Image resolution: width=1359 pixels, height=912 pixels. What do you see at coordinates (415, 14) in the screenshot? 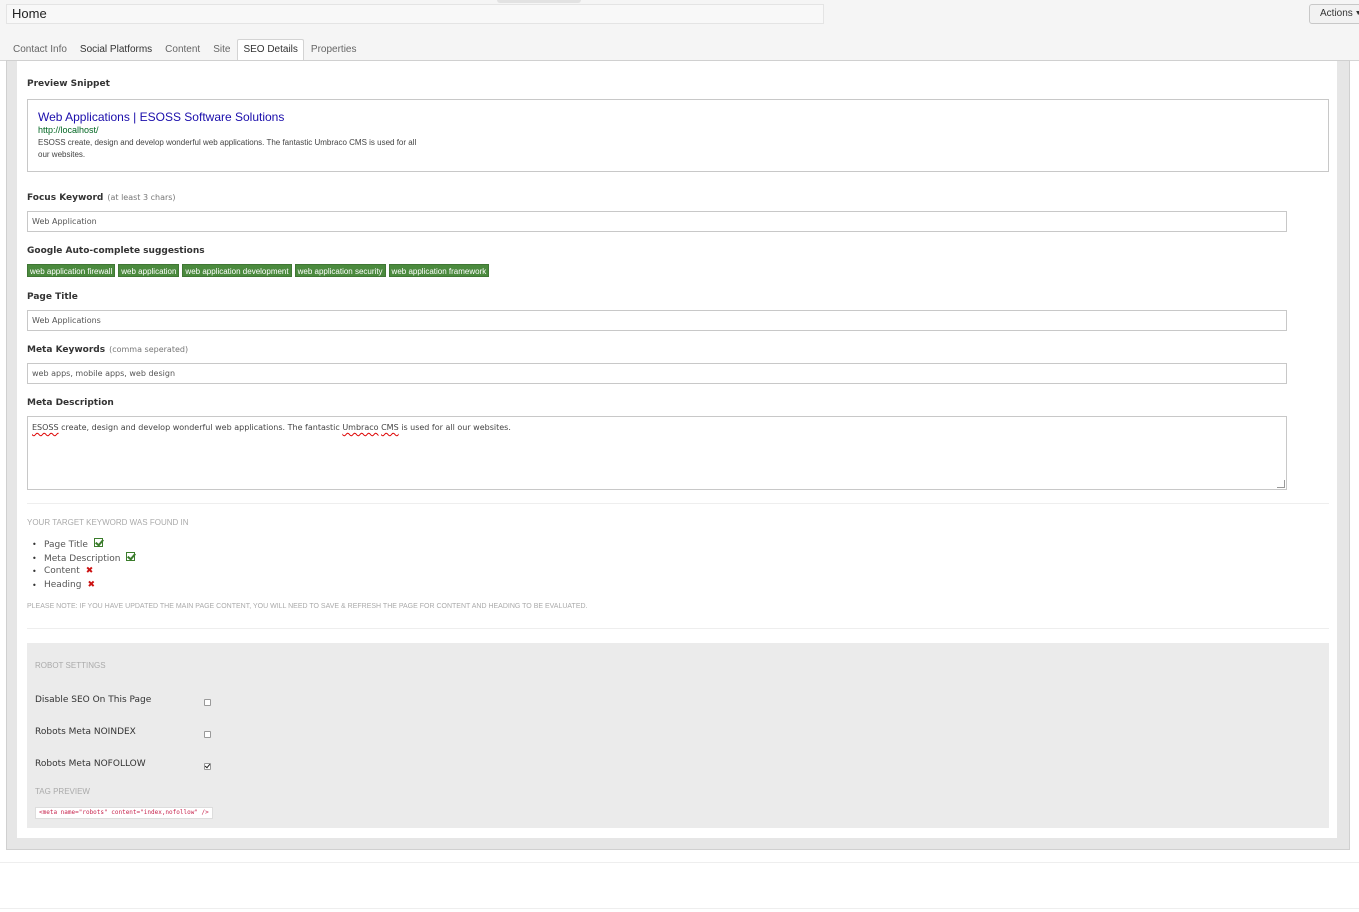
I see `page-name-field: Home` at bounding box center [415, 14].